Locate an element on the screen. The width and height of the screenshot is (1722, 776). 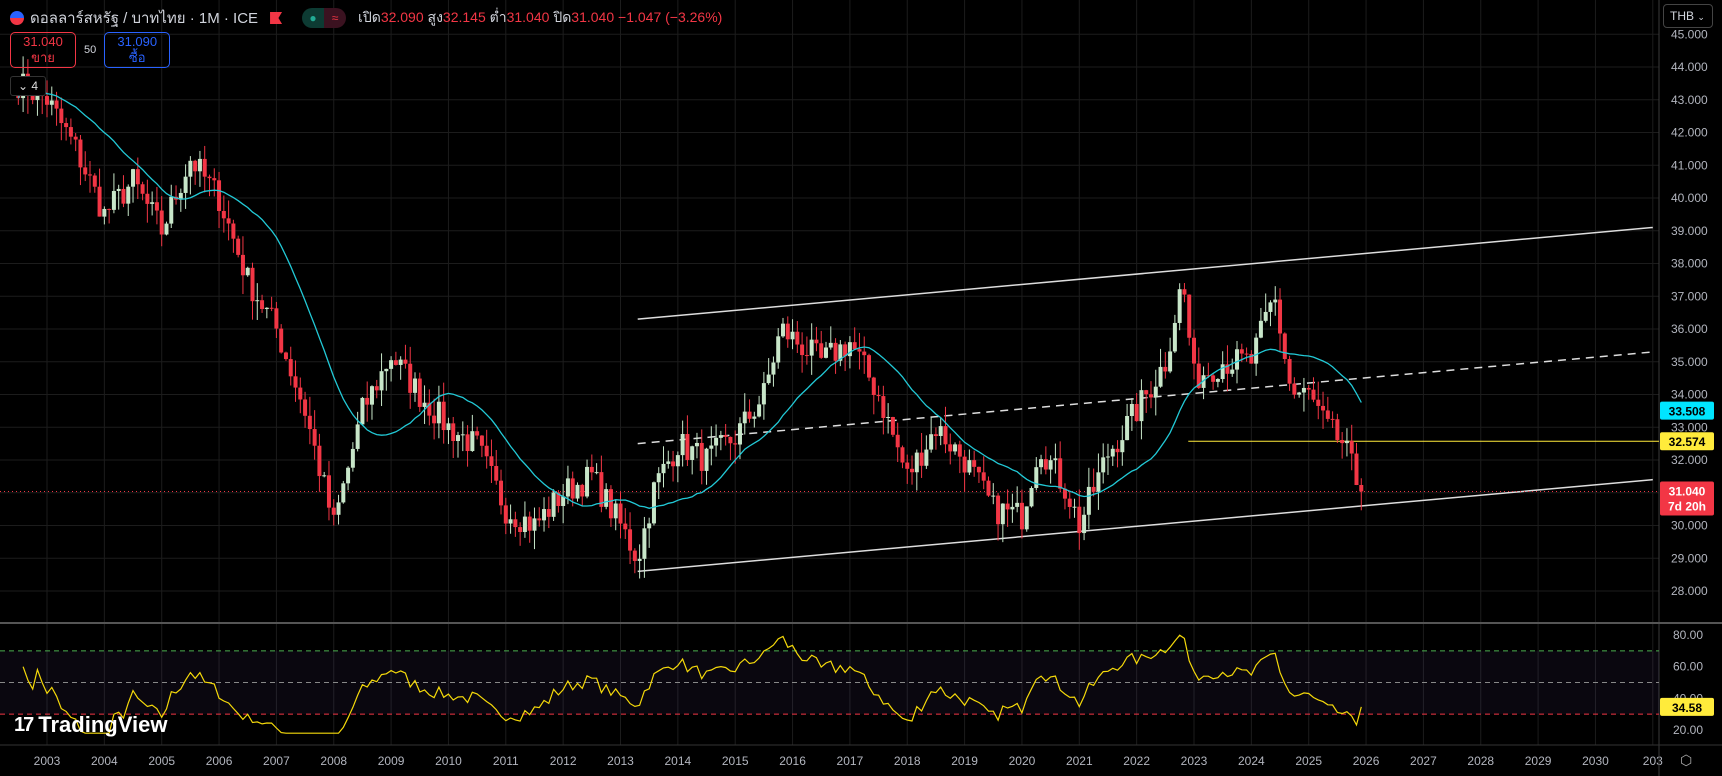
settings-icon: ⬡ is located at coordinates (1686, 760).